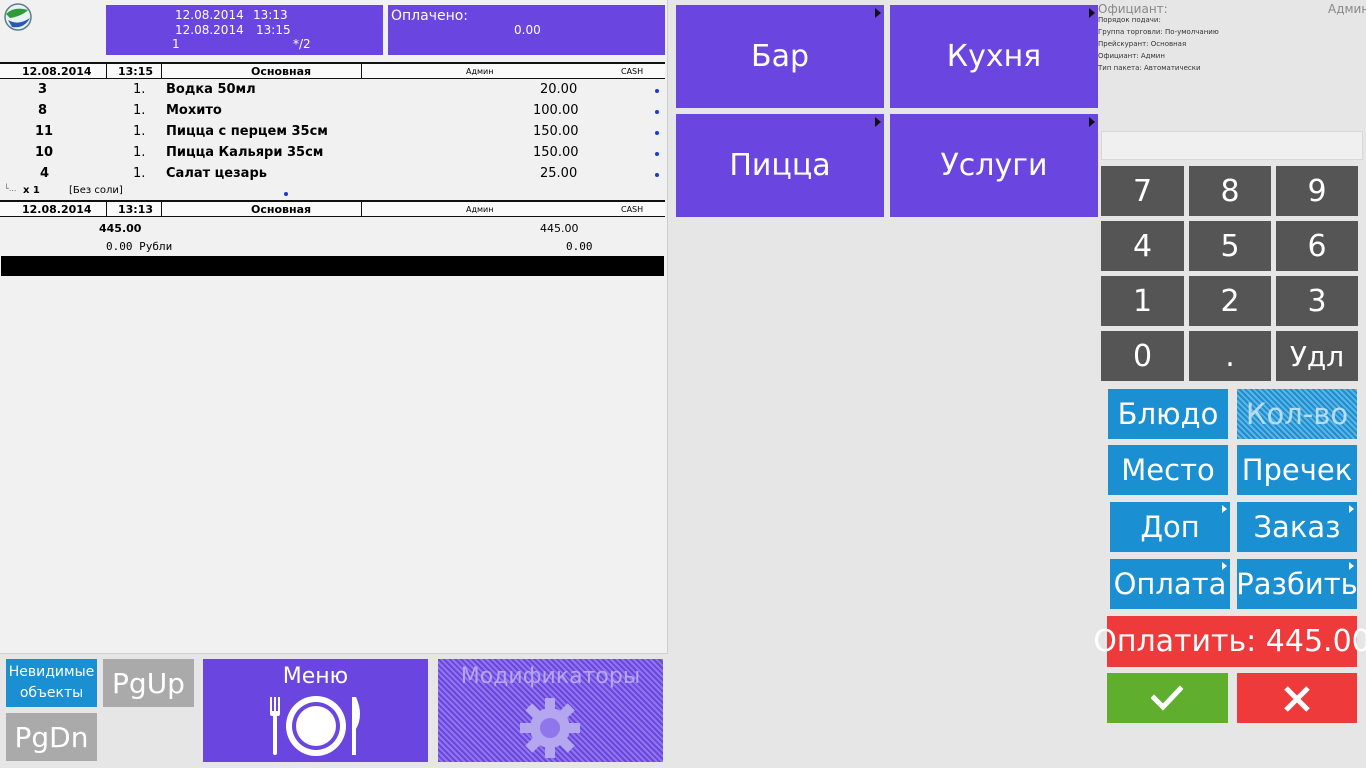 Image resolution: width=1366 pixels, height=768 pixels. What do you see at coordinates (1317, 246) in the screenshot?
I see `key-6: 6` at bounding box center [1317, 246].